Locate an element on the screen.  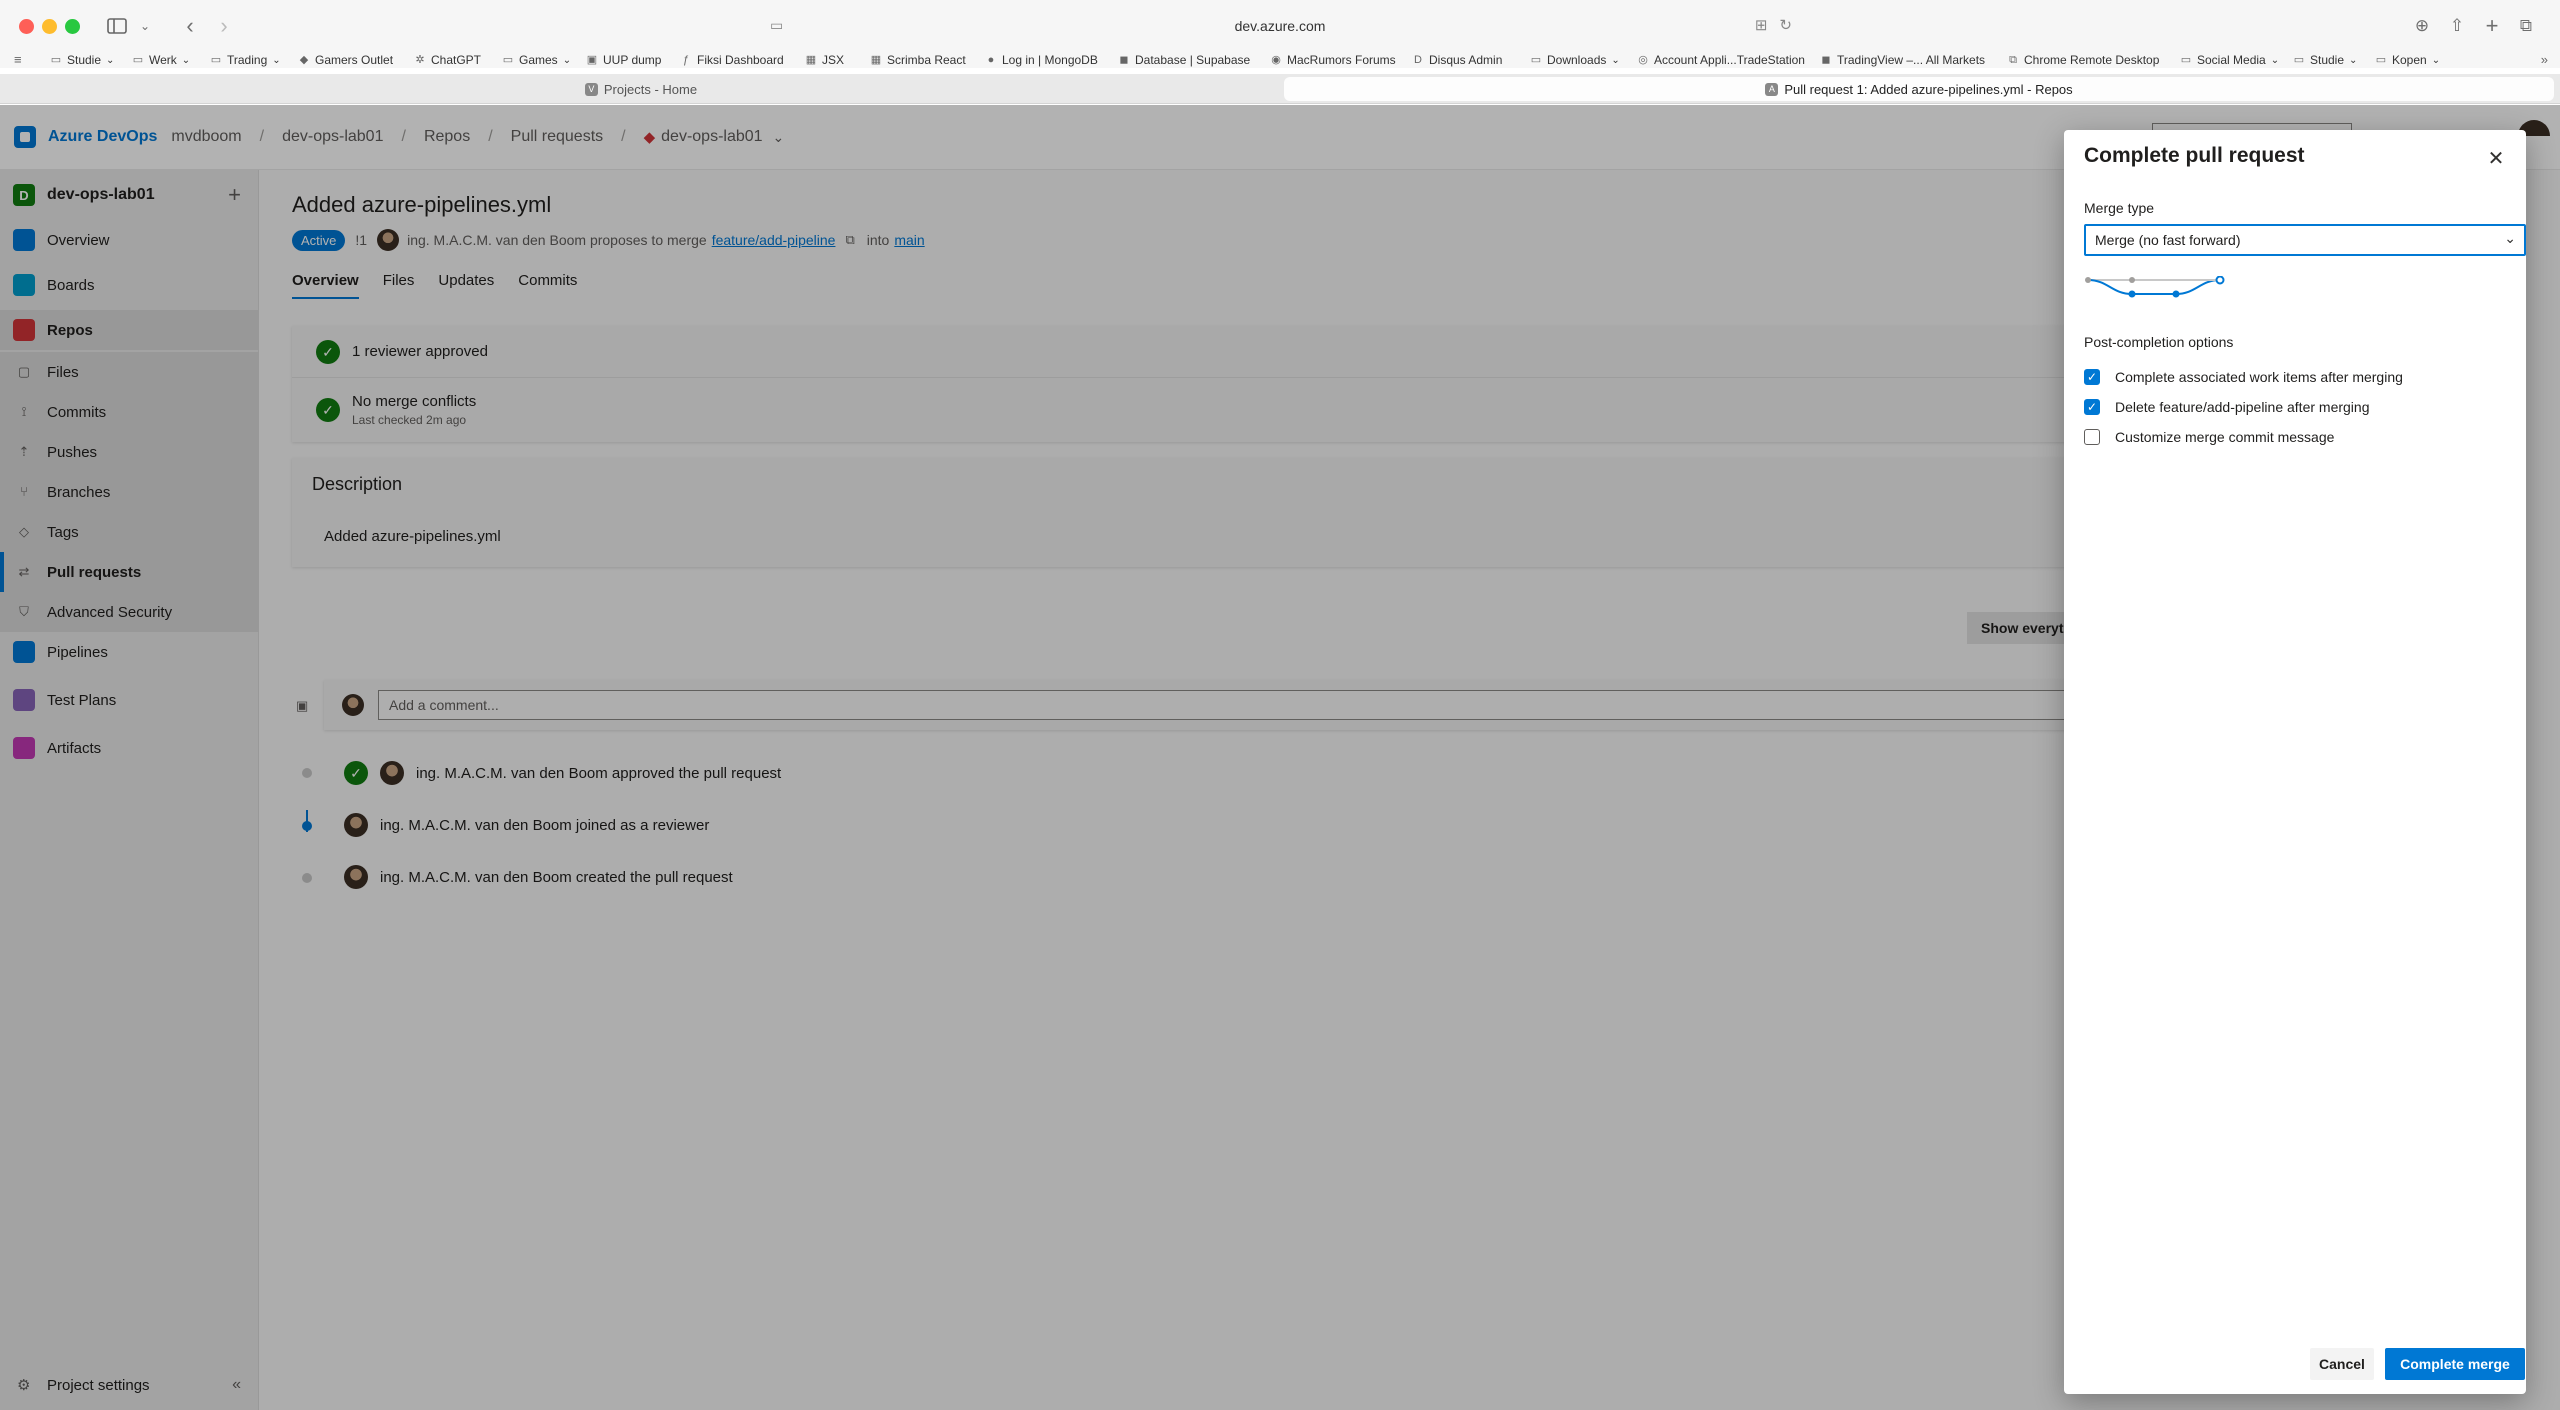
window-close-button is located at coordinates (26, 26).